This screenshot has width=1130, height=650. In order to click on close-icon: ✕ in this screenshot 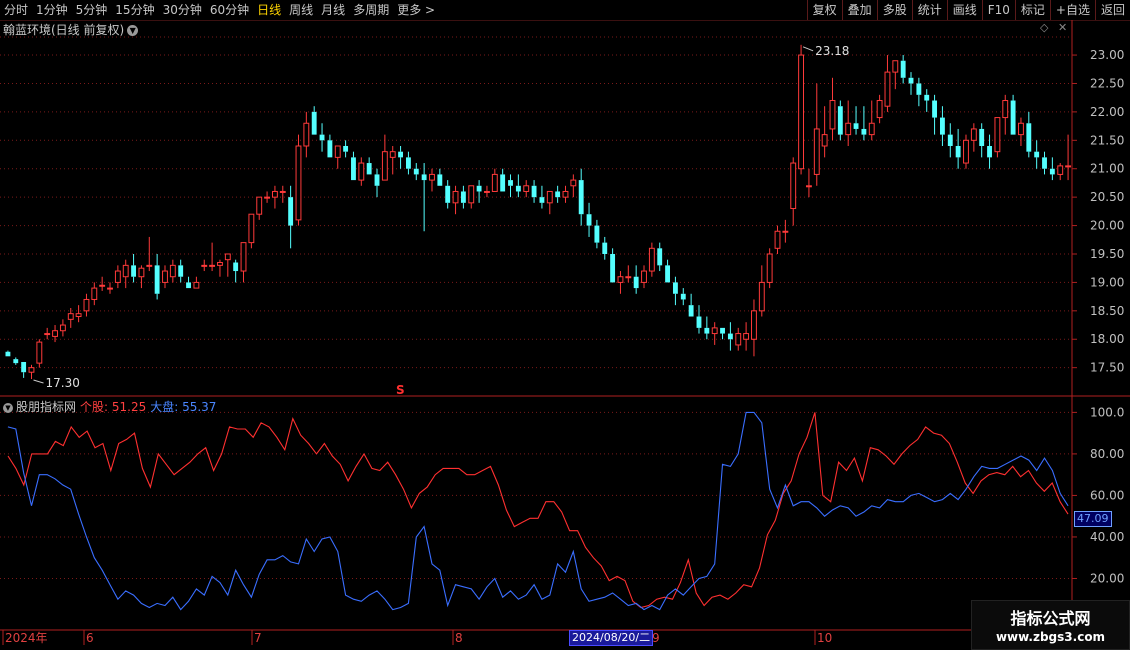, I will do `click(1062, 27)`.